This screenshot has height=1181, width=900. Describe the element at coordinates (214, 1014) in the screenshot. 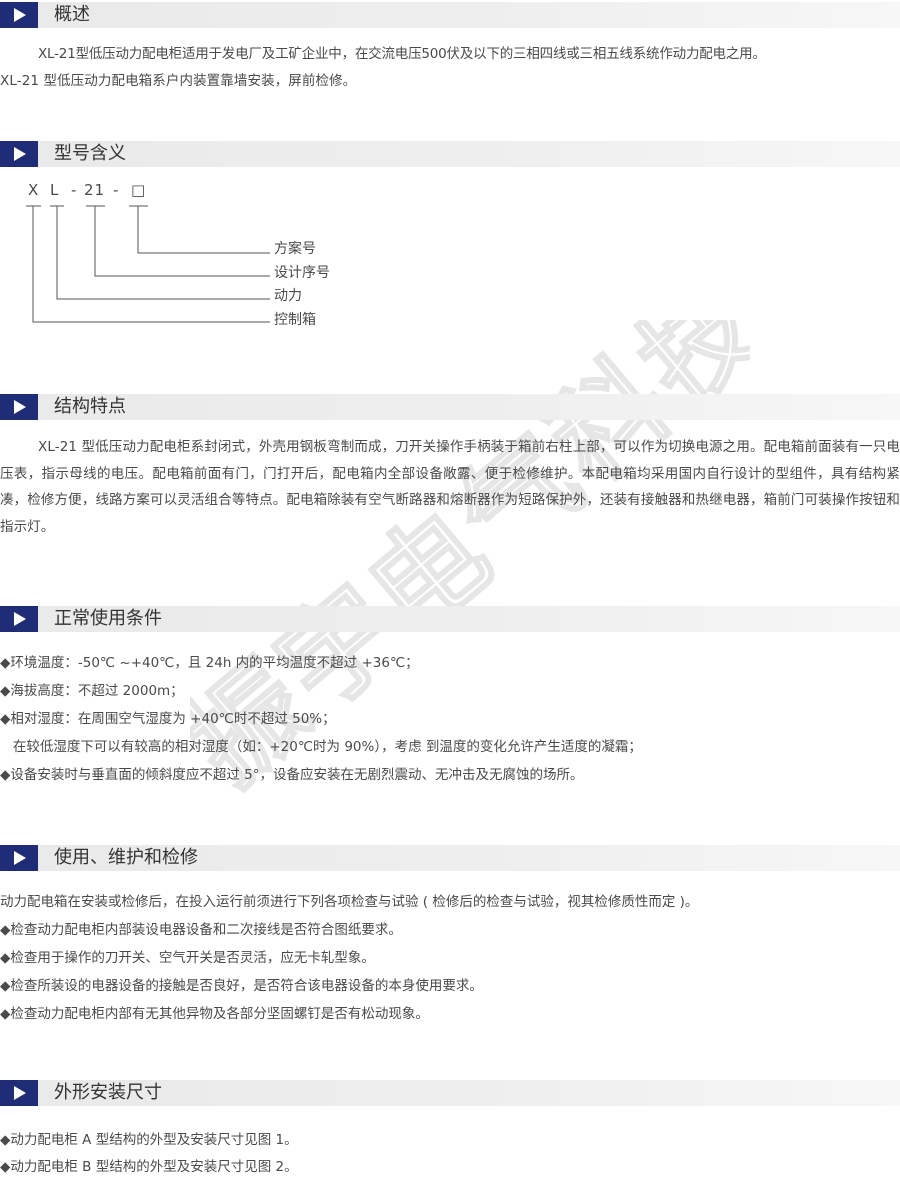

I see `maintenance-item: ◆检查动力配电柜内部有无其他异物及各部分坚固螺钉是否有松动现象。` at that location.